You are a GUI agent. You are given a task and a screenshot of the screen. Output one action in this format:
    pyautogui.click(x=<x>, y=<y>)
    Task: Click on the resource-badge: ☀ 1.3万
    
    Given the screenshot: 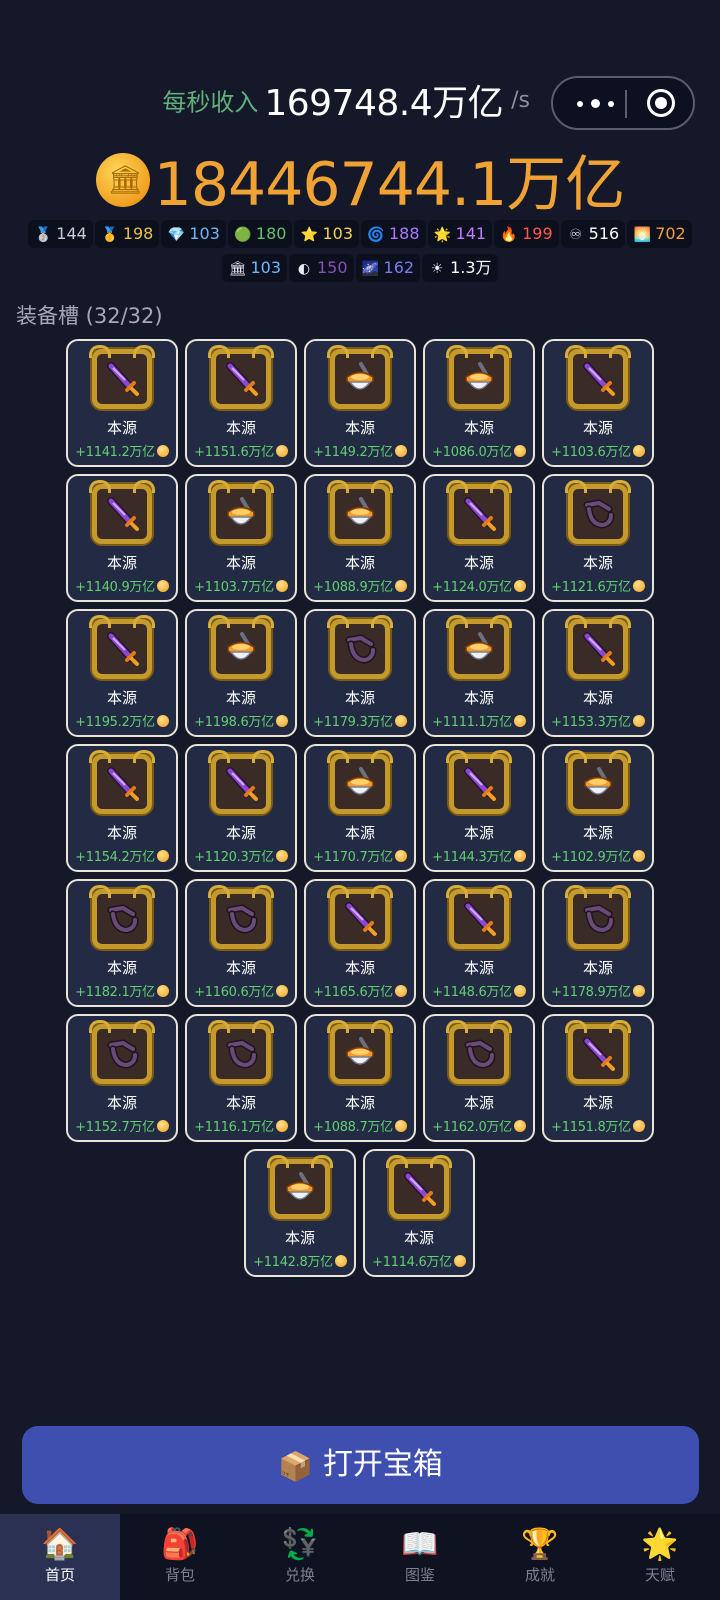 What is the action you would take?
    pyautogui.click(x=460, y=268)
    